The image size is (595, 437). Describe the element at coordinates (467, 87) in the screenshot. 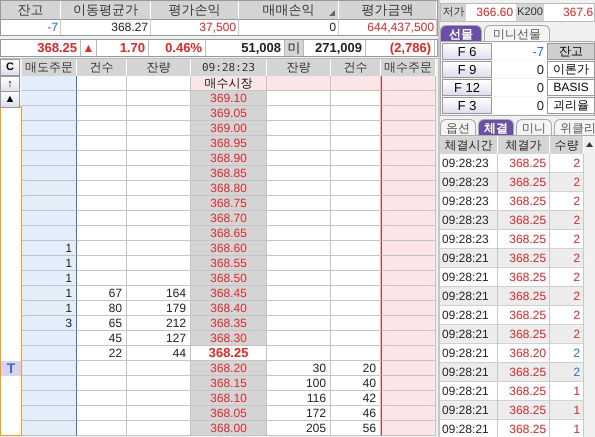

I see `contract-button: F 12` at that location.